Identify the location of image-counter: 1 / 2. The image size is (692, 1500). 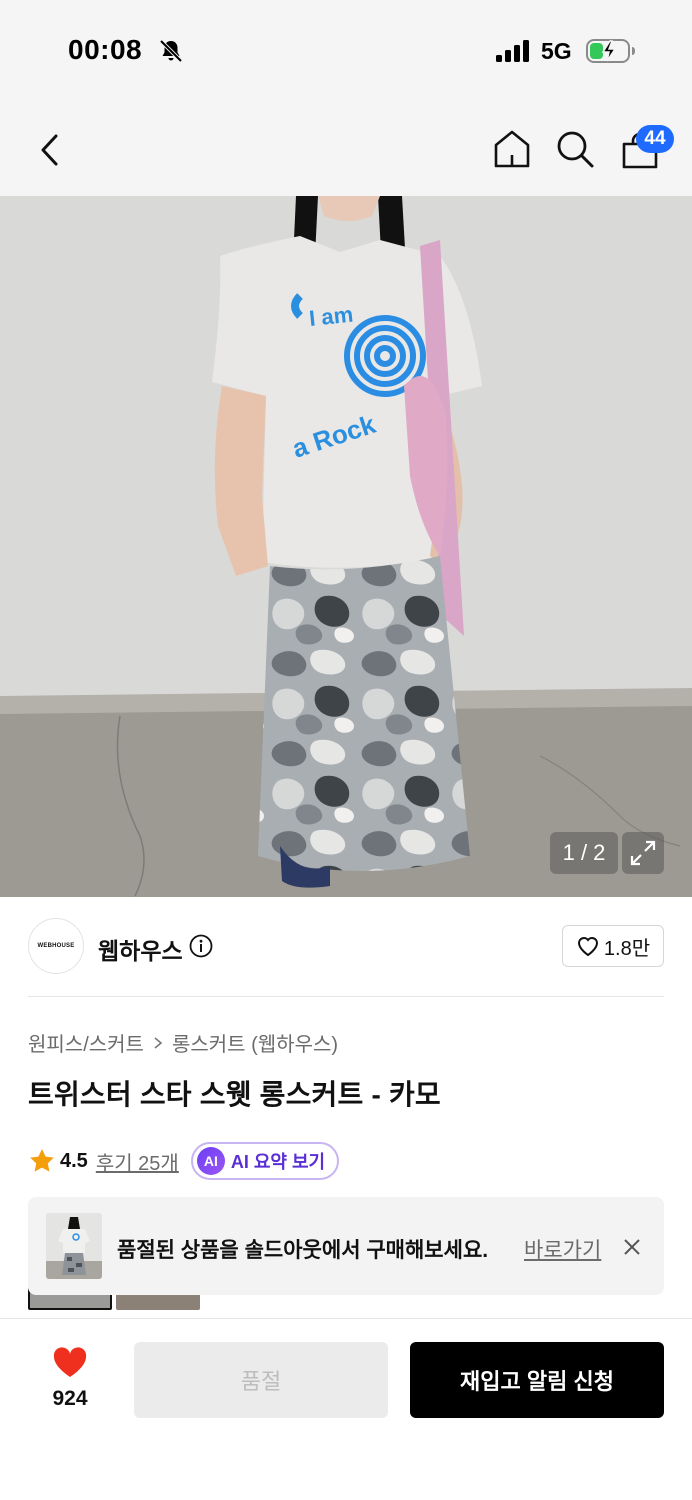
(584, 853).